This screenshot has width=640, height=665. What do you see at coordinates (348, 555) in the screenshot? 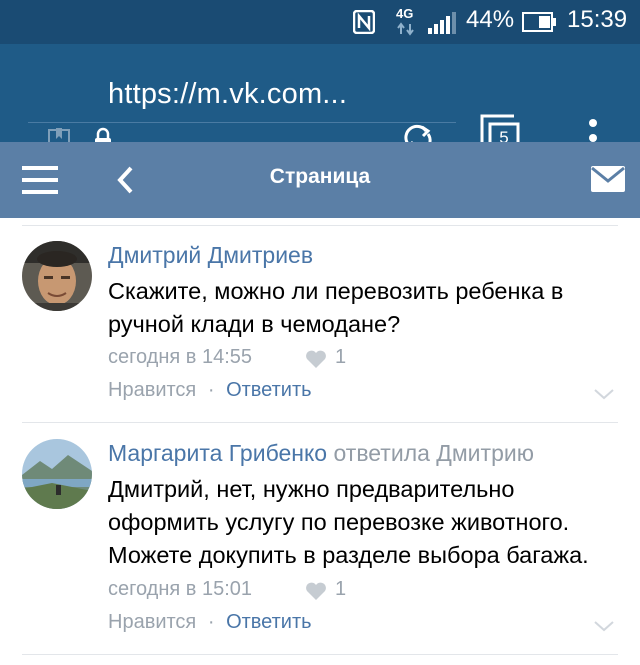
I see `comment-text-line: Можете докупить в разделе выбора багажа.` at bounding box center [348, 555].